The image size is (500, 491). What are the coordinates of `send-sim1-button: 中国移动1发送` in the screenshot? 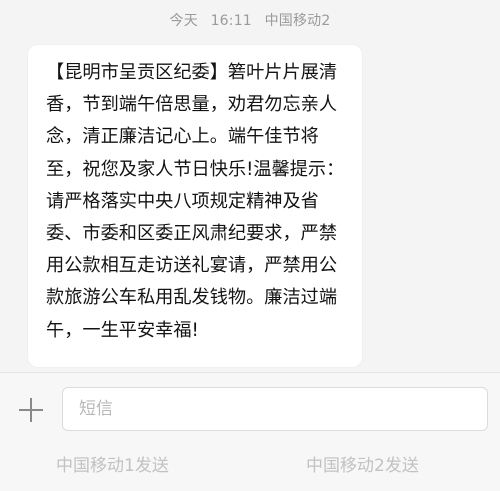 It's located at (112, 466).